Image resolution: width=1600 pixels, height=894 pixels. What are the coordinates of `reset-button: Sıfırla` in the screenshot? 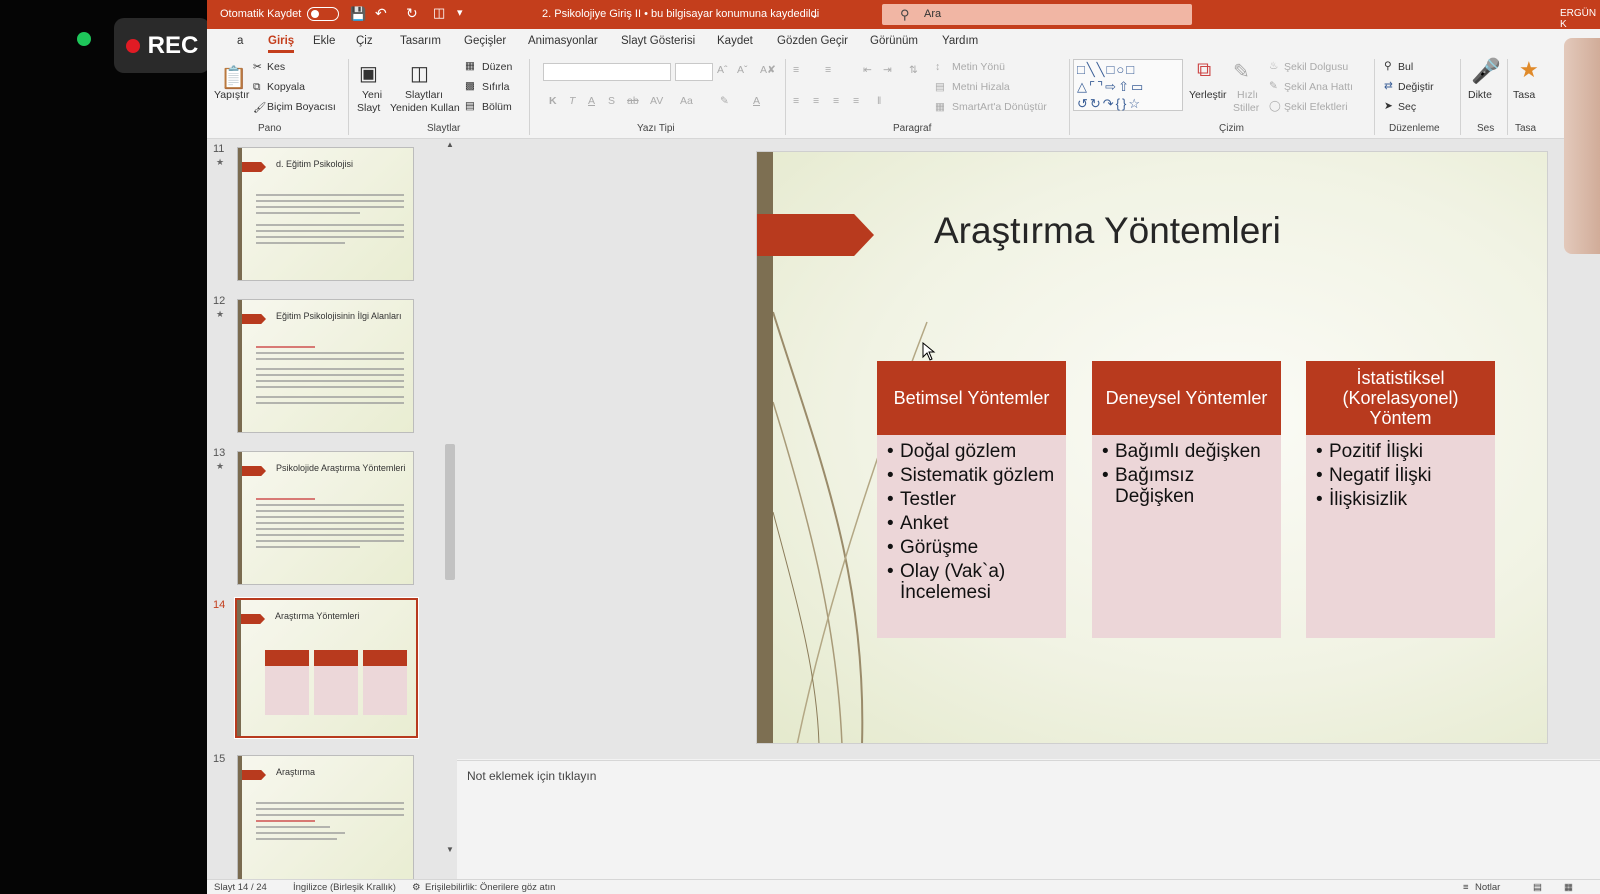 It's located at (495, 87).